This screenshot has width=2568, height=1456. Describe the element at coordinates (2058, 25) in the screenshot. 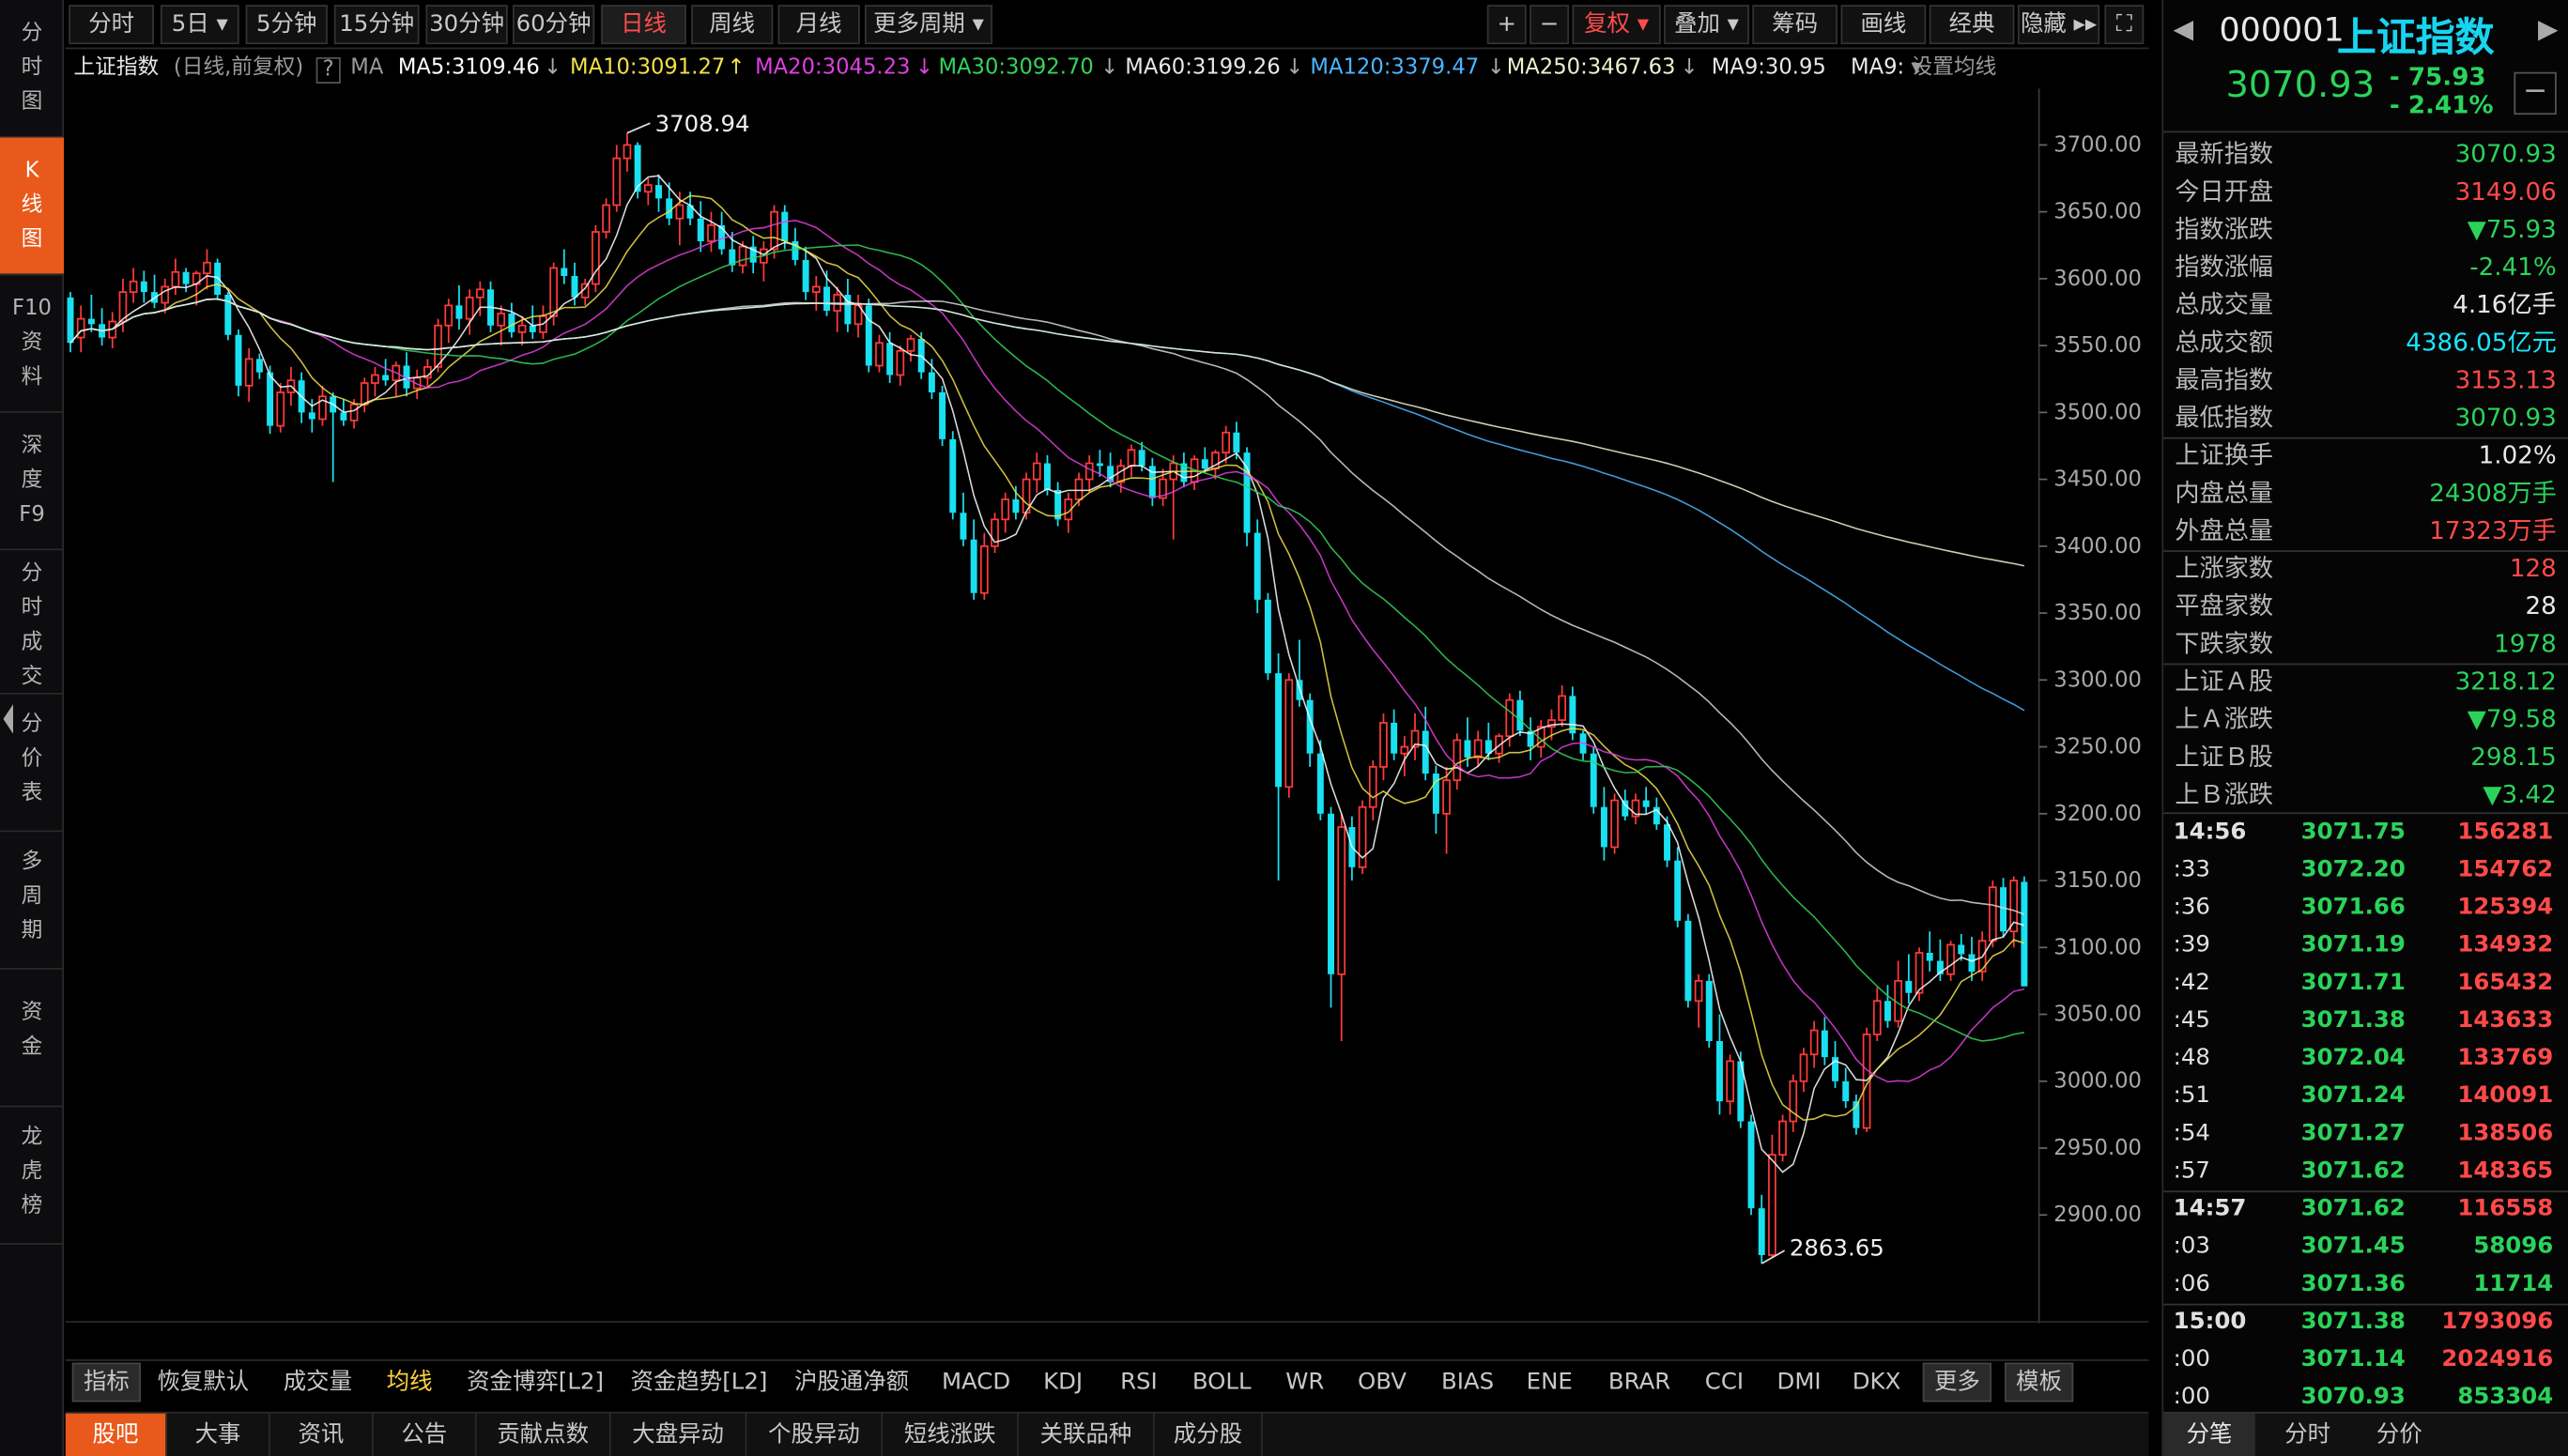

I see `hide-button: 隐藏 ▸▸` at that location.